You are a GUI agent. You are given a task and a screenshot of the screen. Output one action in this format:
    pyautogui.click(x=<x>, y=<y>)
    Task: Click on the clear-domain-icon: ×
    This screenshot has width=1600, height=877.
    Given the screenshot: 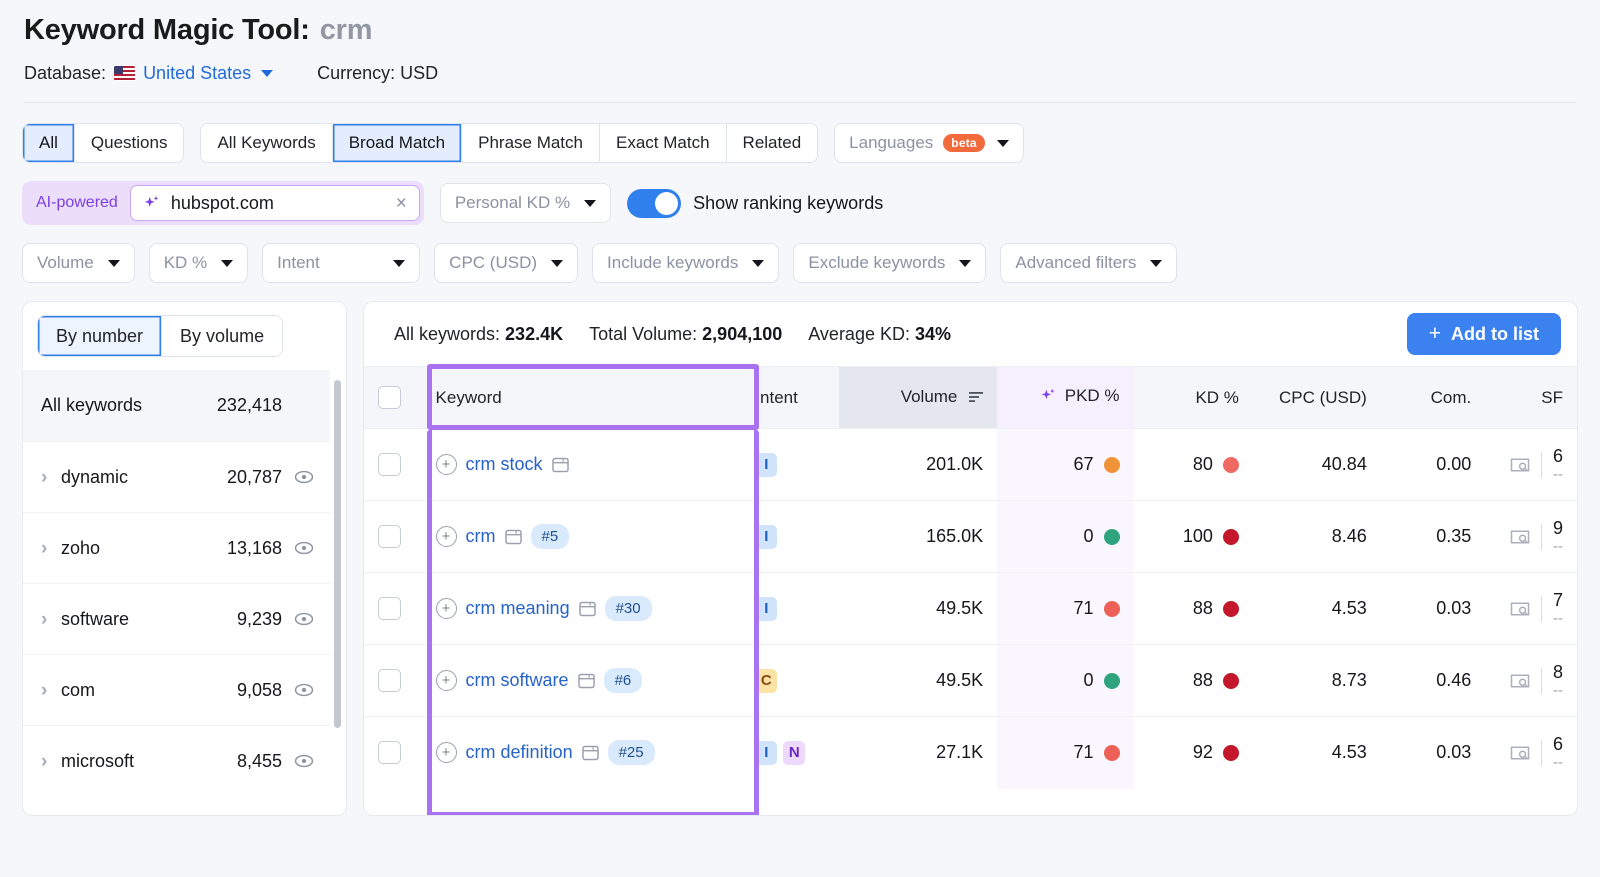 What is the action you would take?
    pyautogui.click(x=401, y=203)
    